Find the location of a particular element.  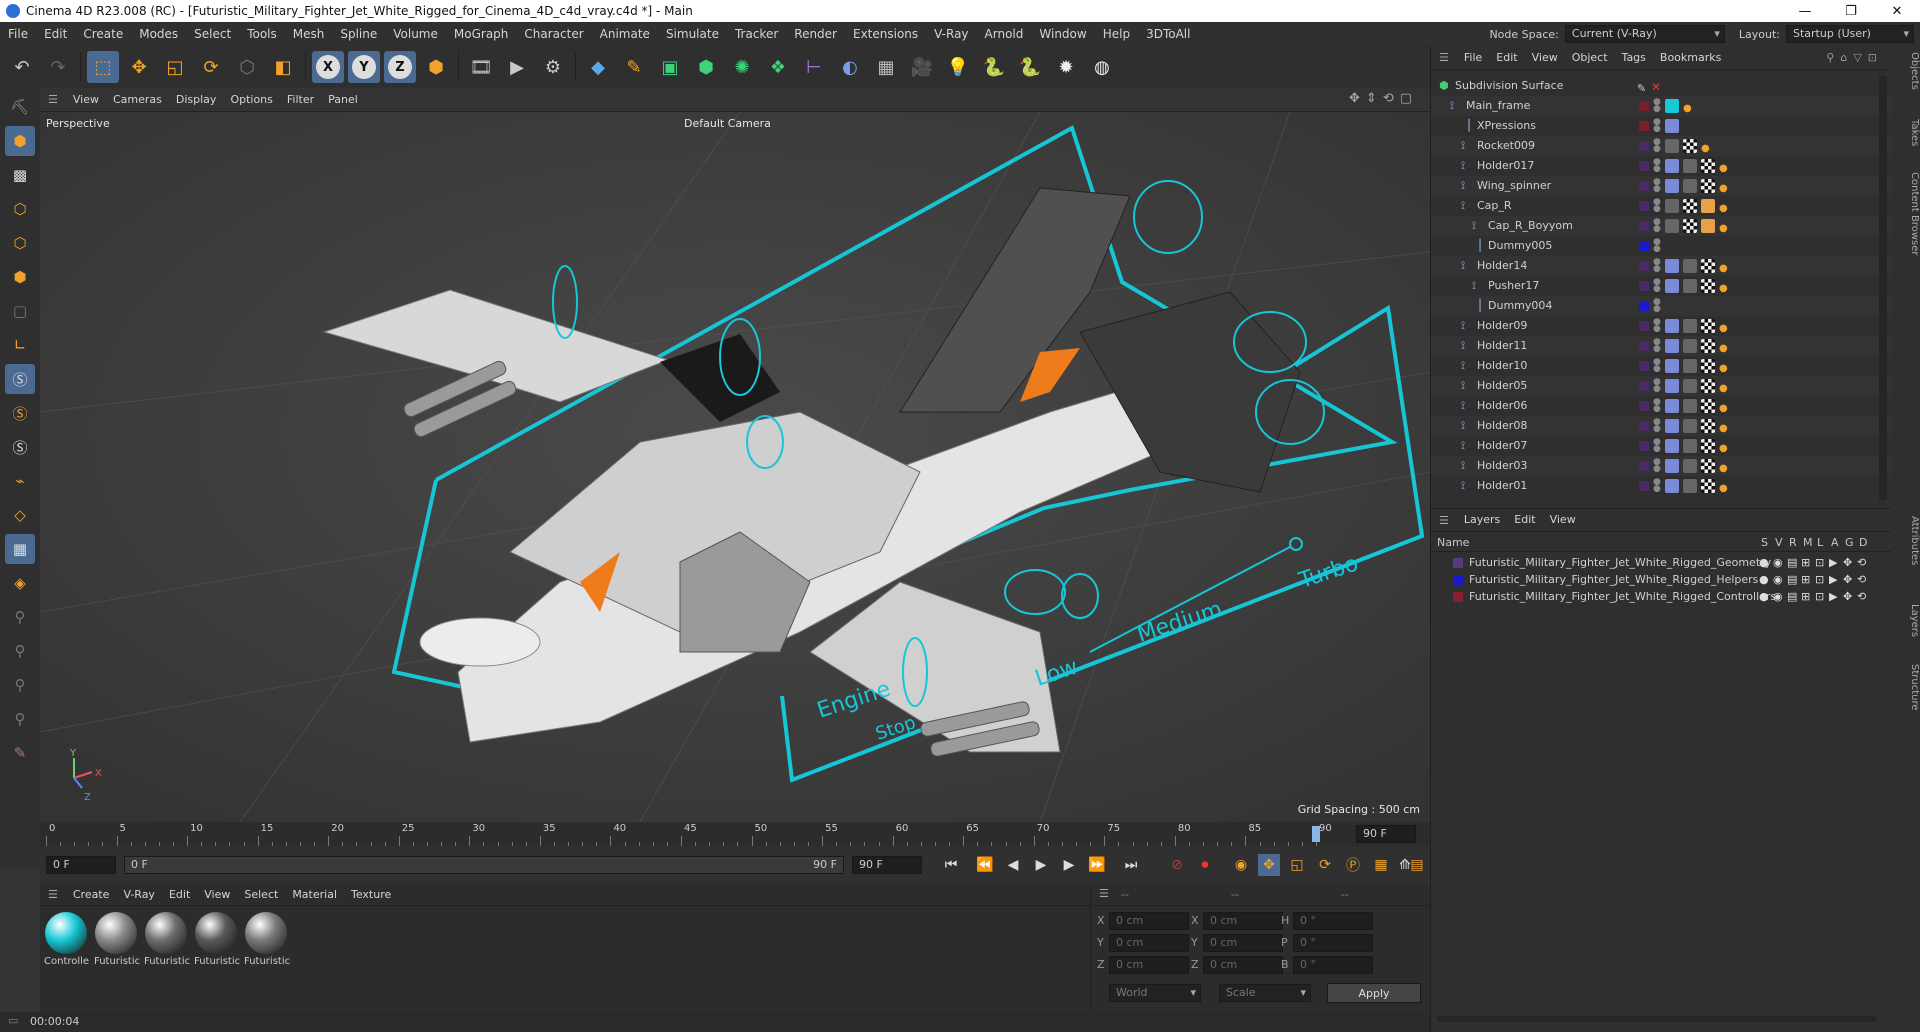

grid-icon: ▦ is located at coordinates (20, 549).